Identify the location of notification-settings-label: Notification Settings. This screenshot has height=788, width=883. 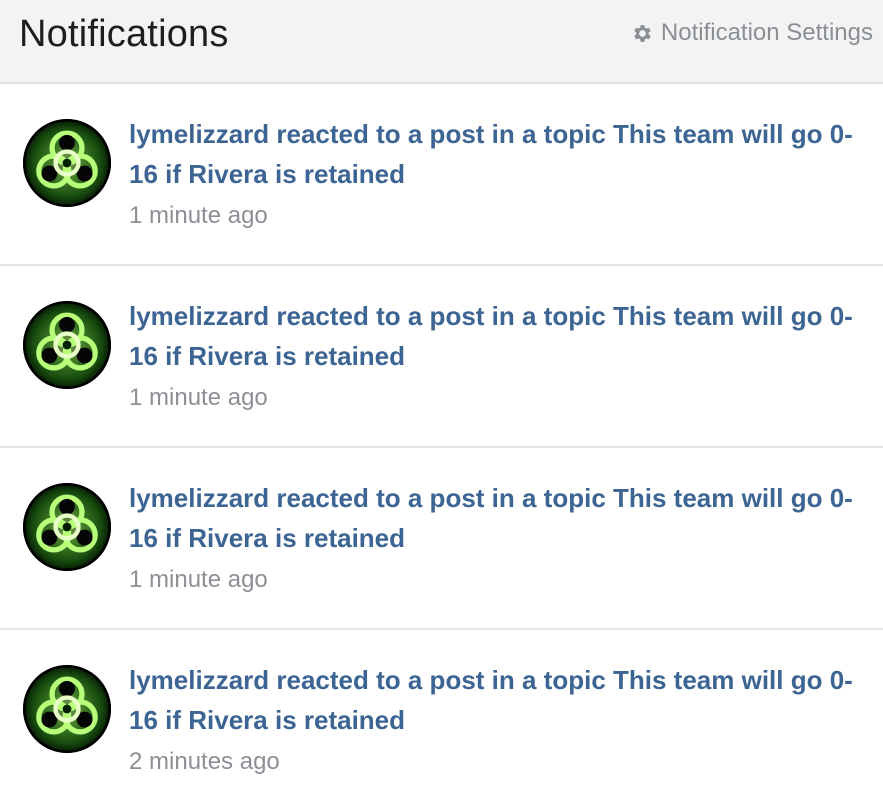
(766, 32).